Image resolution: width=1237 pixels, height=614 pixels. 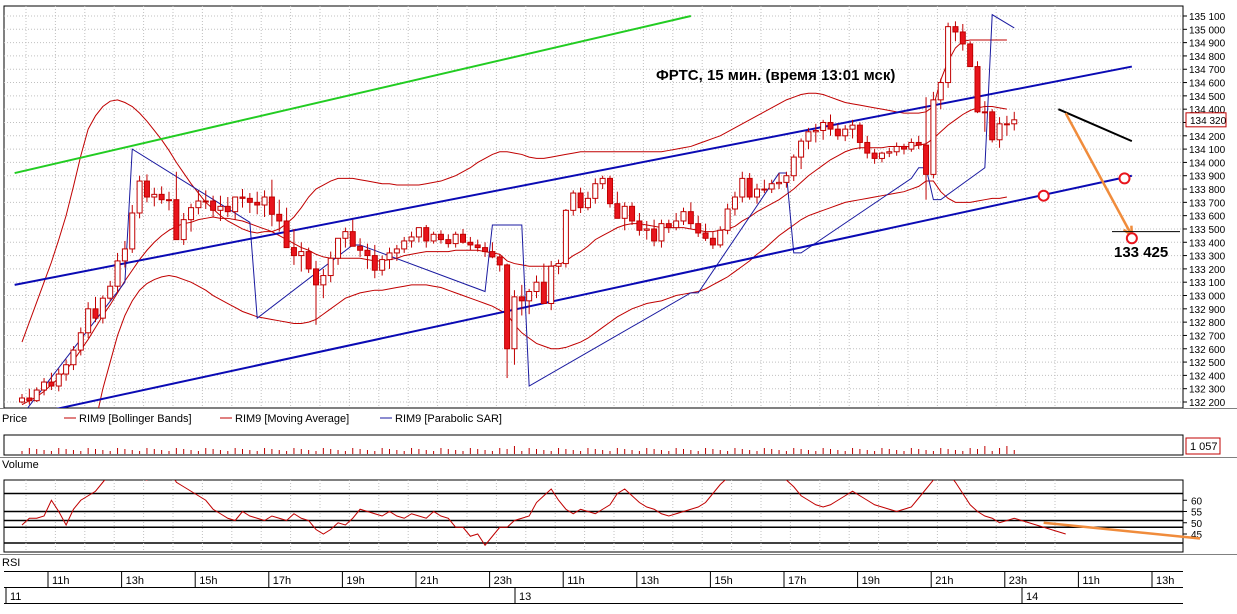 What do you see at coordinates (1141, 252) in the screenshot?
I see `target-price-callout: 133 425` at bounding box center [1141, 252].